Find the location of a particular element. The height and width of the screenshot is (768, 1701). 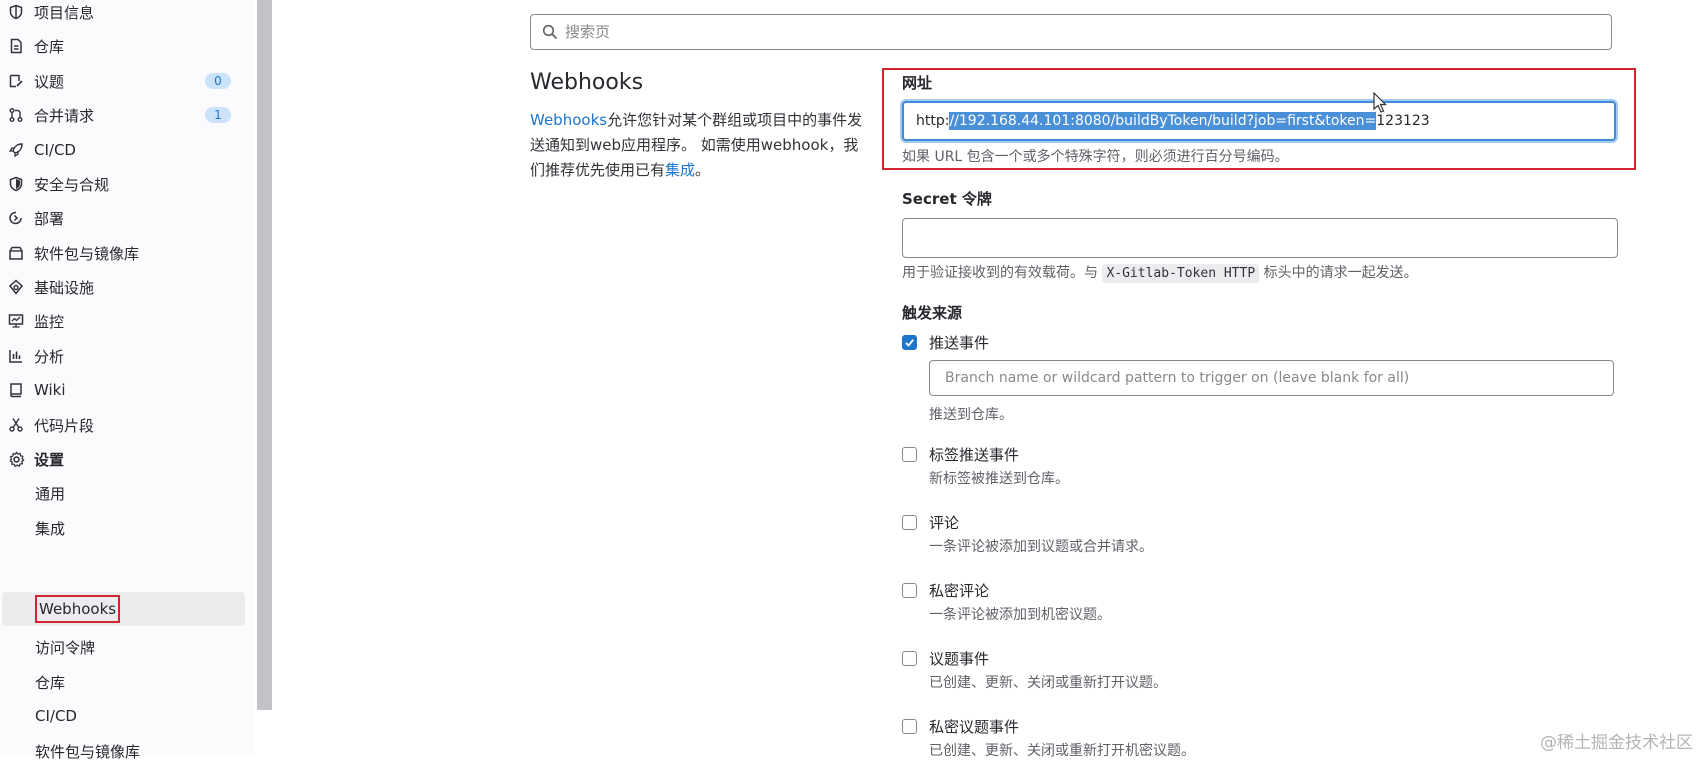

sidebar-item-repository: 仓库 is located at coordinates (122, 46).